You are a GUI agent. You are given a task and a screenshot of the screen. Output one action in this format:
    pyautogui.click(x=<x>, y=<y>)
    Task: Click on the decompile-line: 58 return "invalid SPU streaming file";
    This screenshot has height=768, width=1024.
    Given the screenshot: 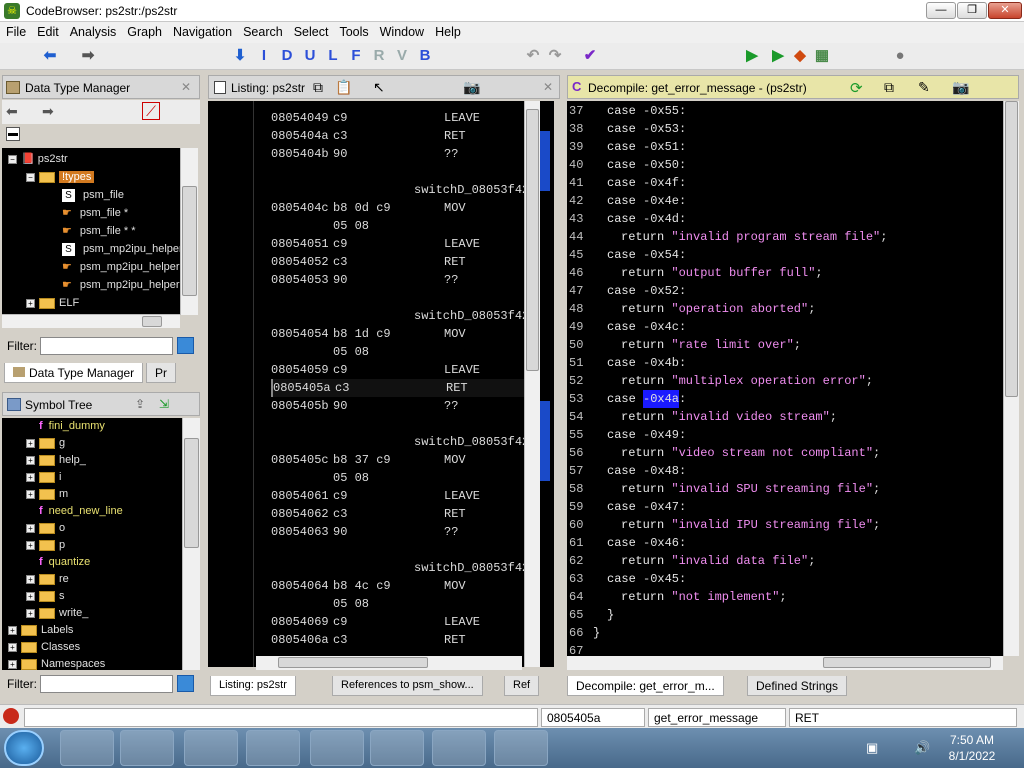 What is the action you would take?
    pyautogui.click(x=784, y=489)
    